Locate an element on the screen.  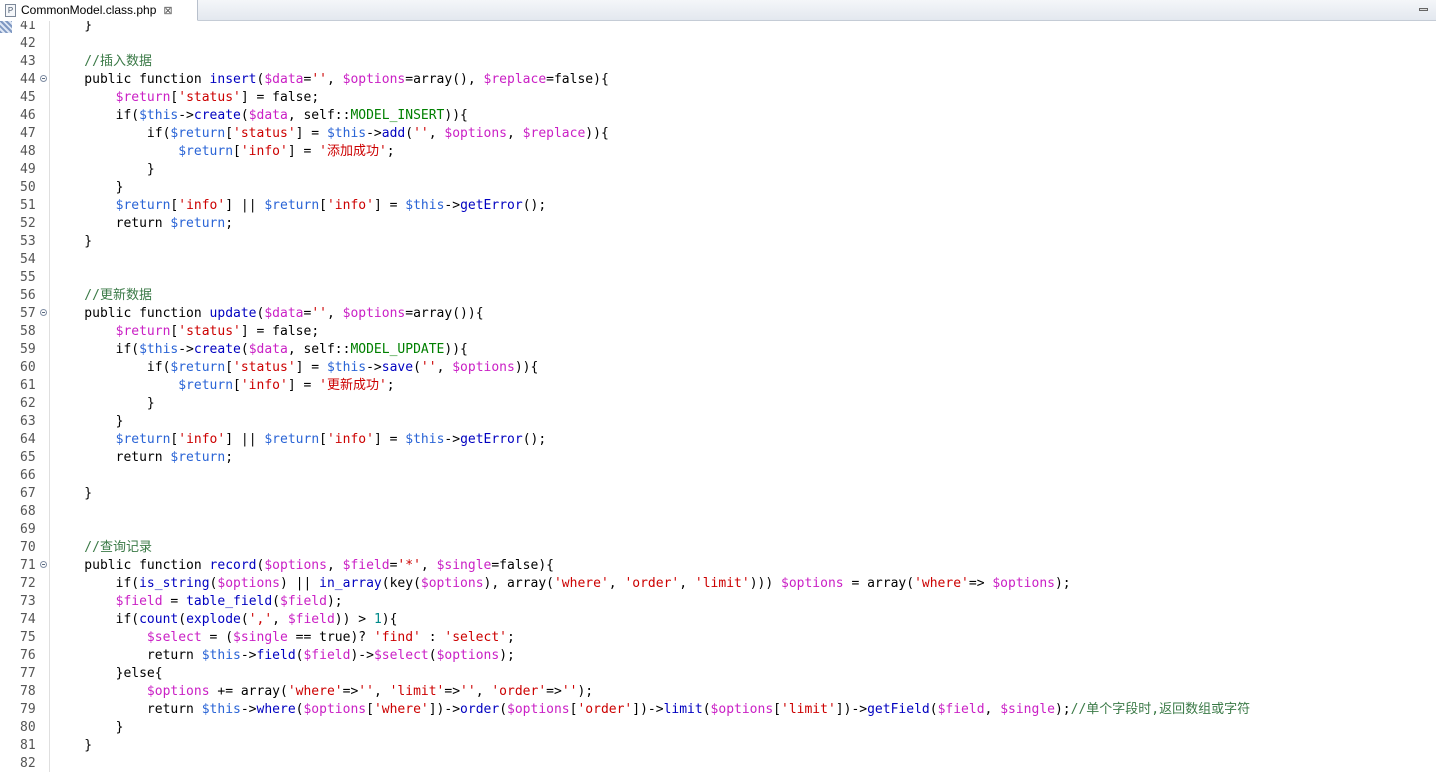
code-token: 'info' is located at coordinates (202, 439).